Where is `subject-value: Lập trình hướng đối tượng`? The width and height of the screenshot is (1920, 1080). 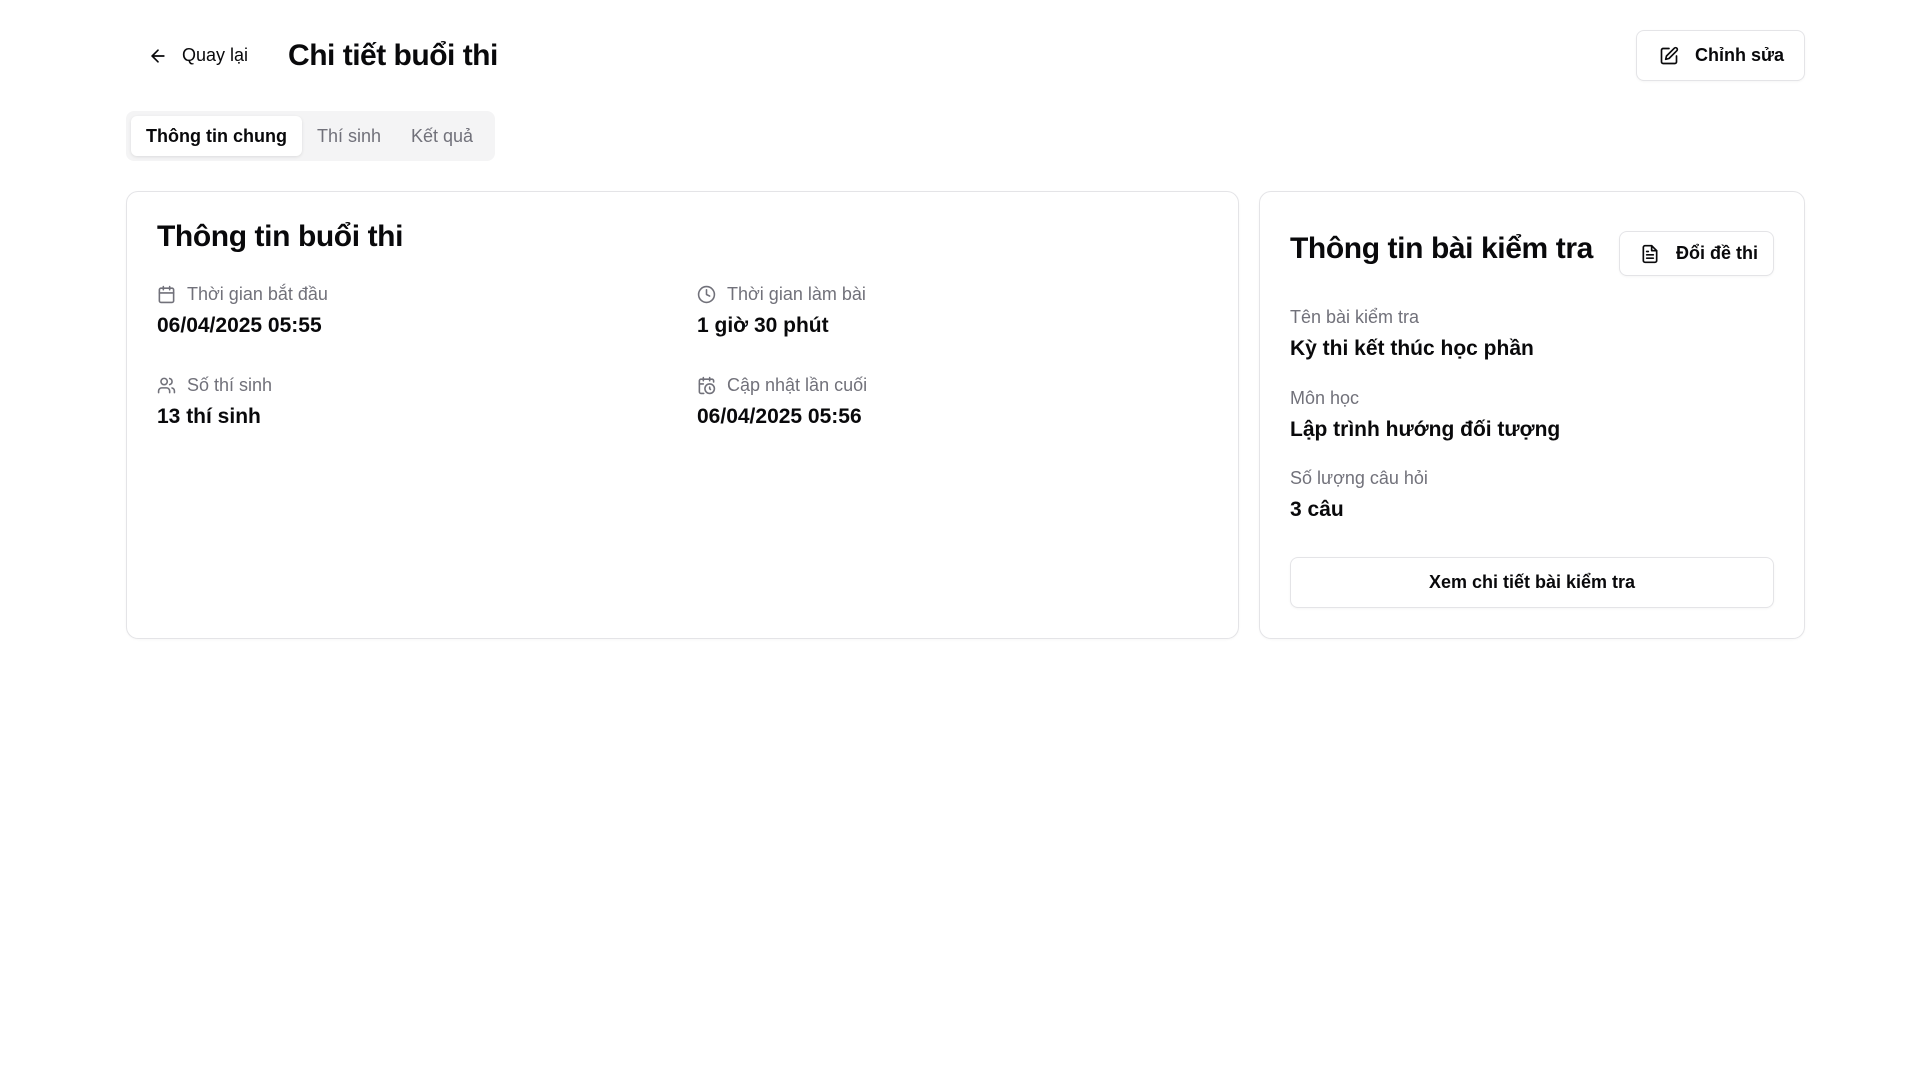 subject-value: Lập trình hướng đối tượng is located at coordinates (1425, 429).